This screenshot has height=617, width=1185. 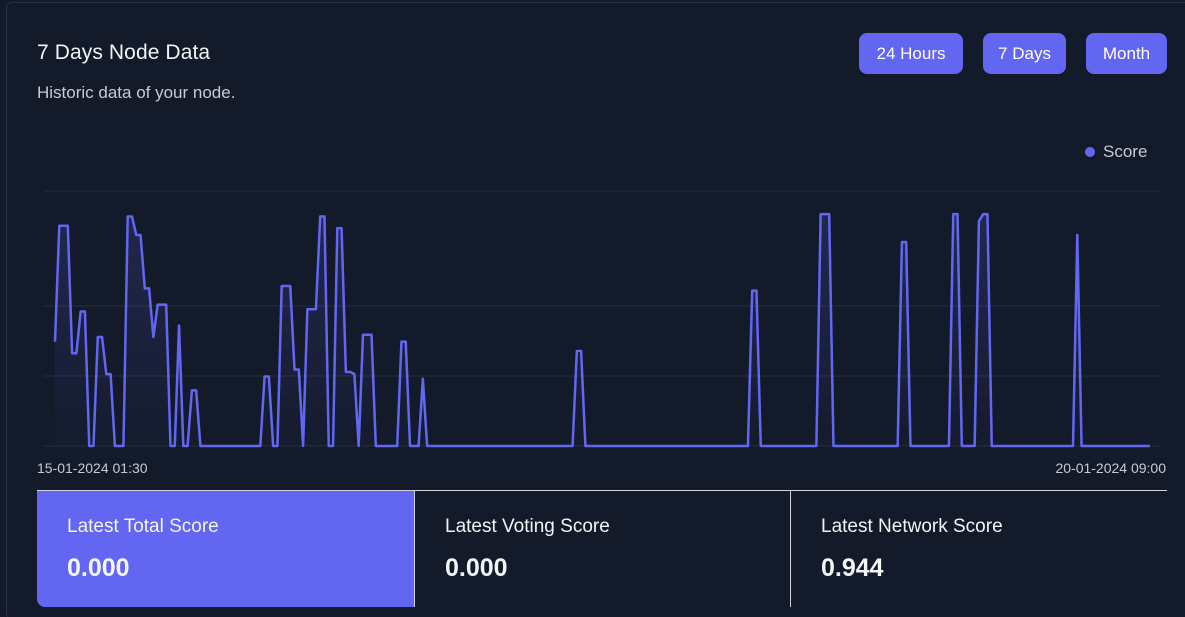 I want to click on stat-value: 0.944, so click(x=852, y=568).